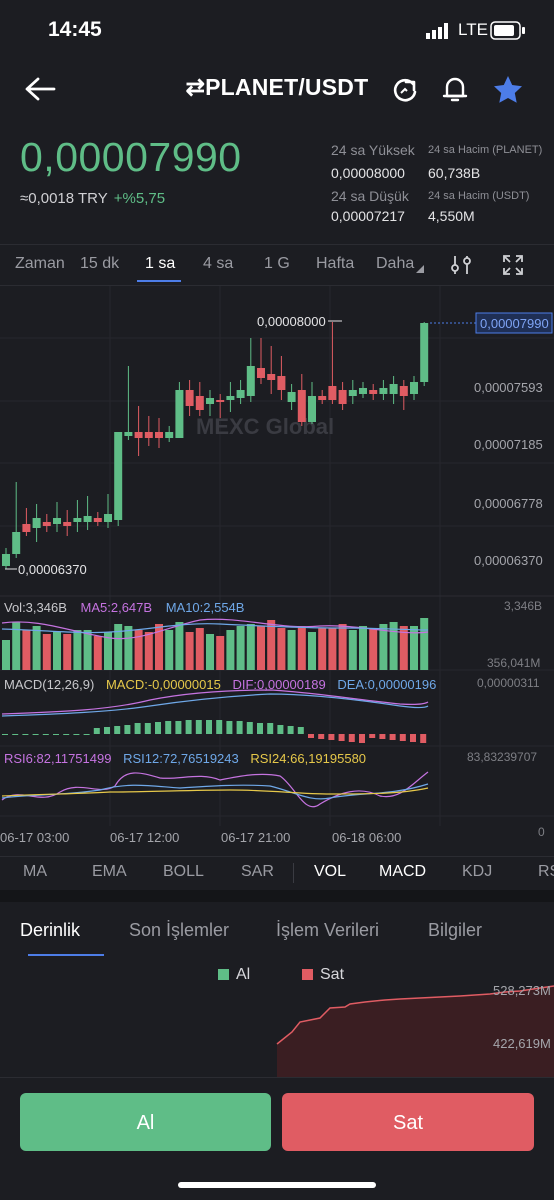  Describe the element at coordinates (508, 444) in the screenshot. I see `y-tick-2: 0,00007185` at that location.